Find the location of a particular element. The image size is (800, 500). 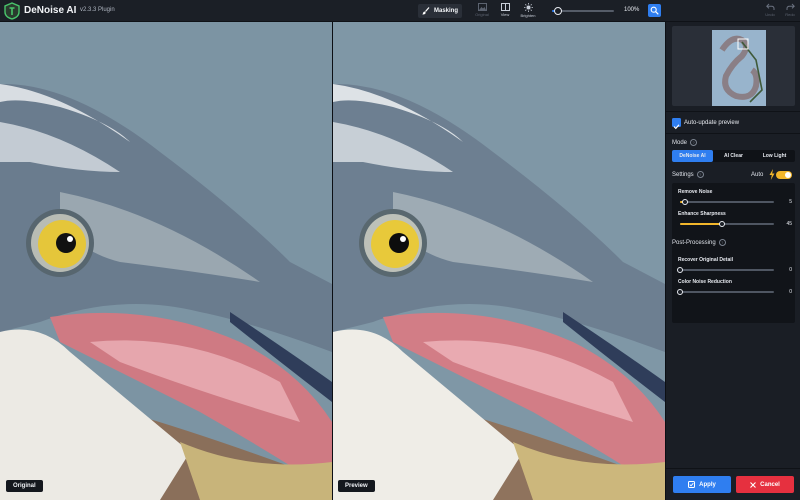

app-title: DeNoise AI is located at coordinates (50, 10).